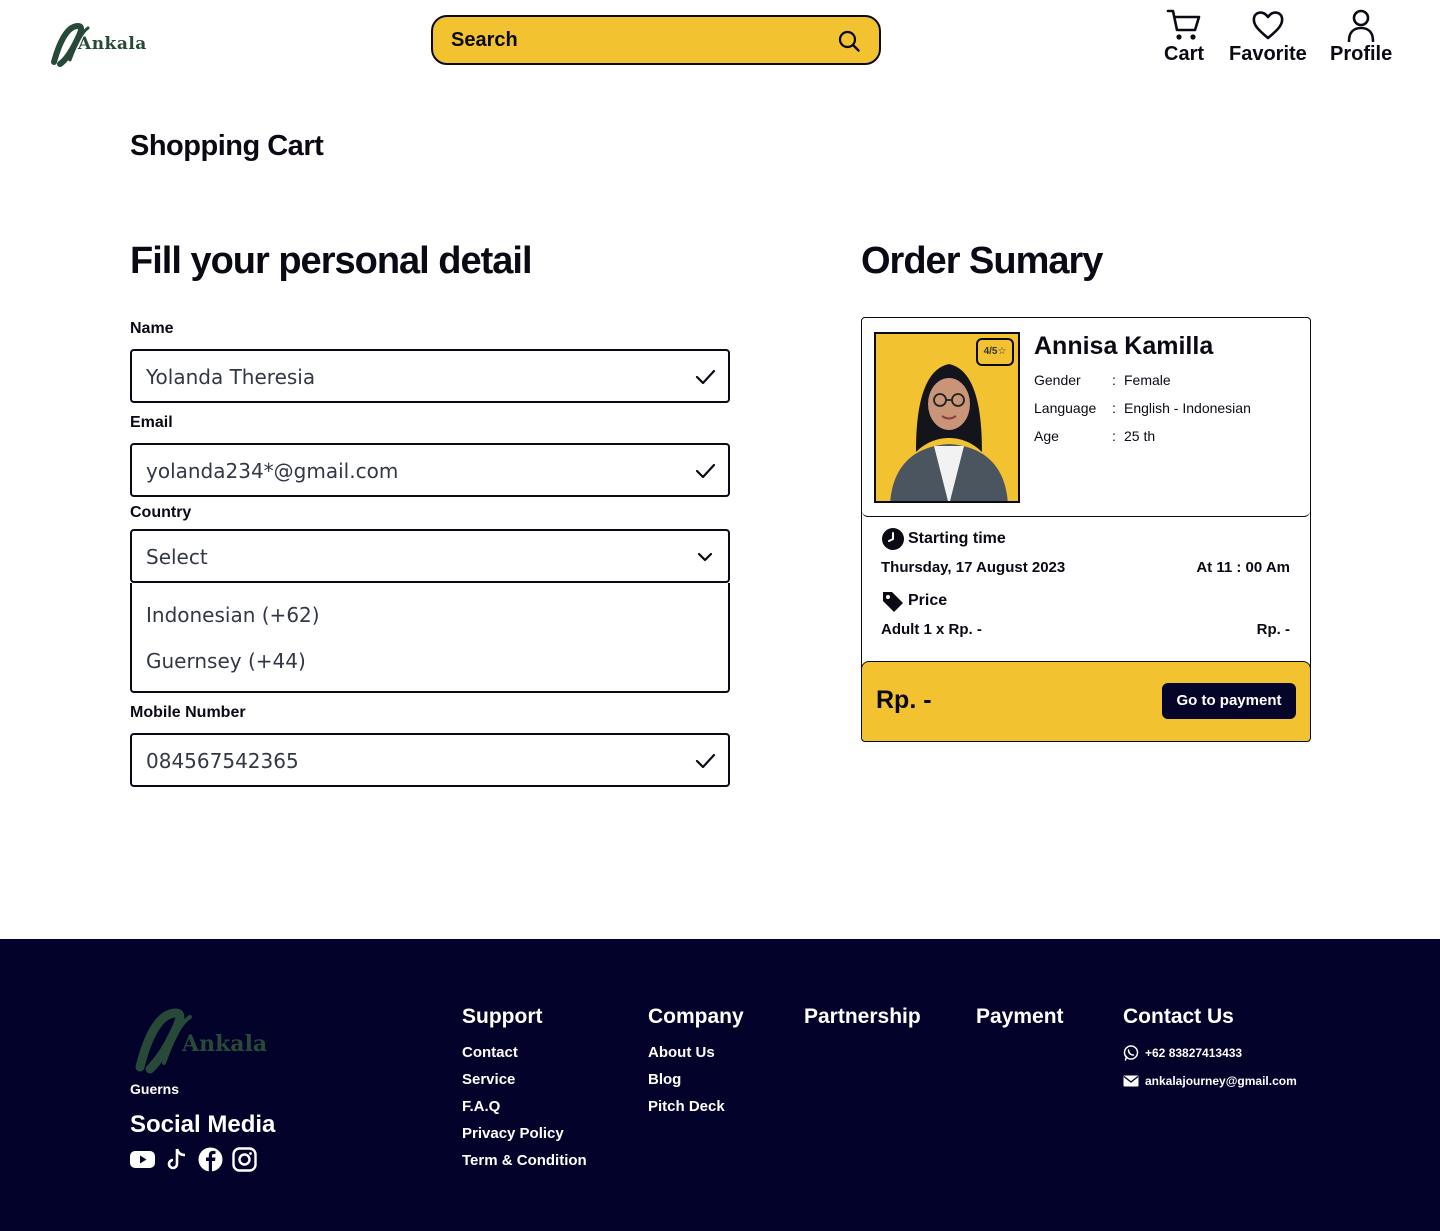  Describe the element at coordinates (502, 1016) in the screenshot. I see `support-title: Support` at that location.